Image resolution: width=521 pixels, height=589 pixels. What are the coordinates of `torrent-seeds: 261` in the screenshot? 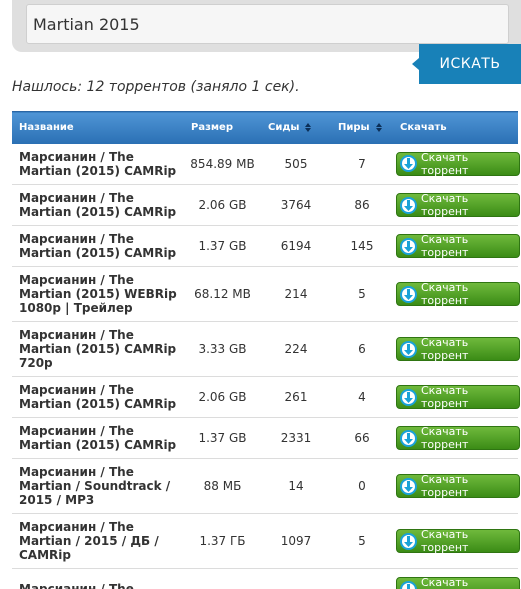 It's located at (296, 397).